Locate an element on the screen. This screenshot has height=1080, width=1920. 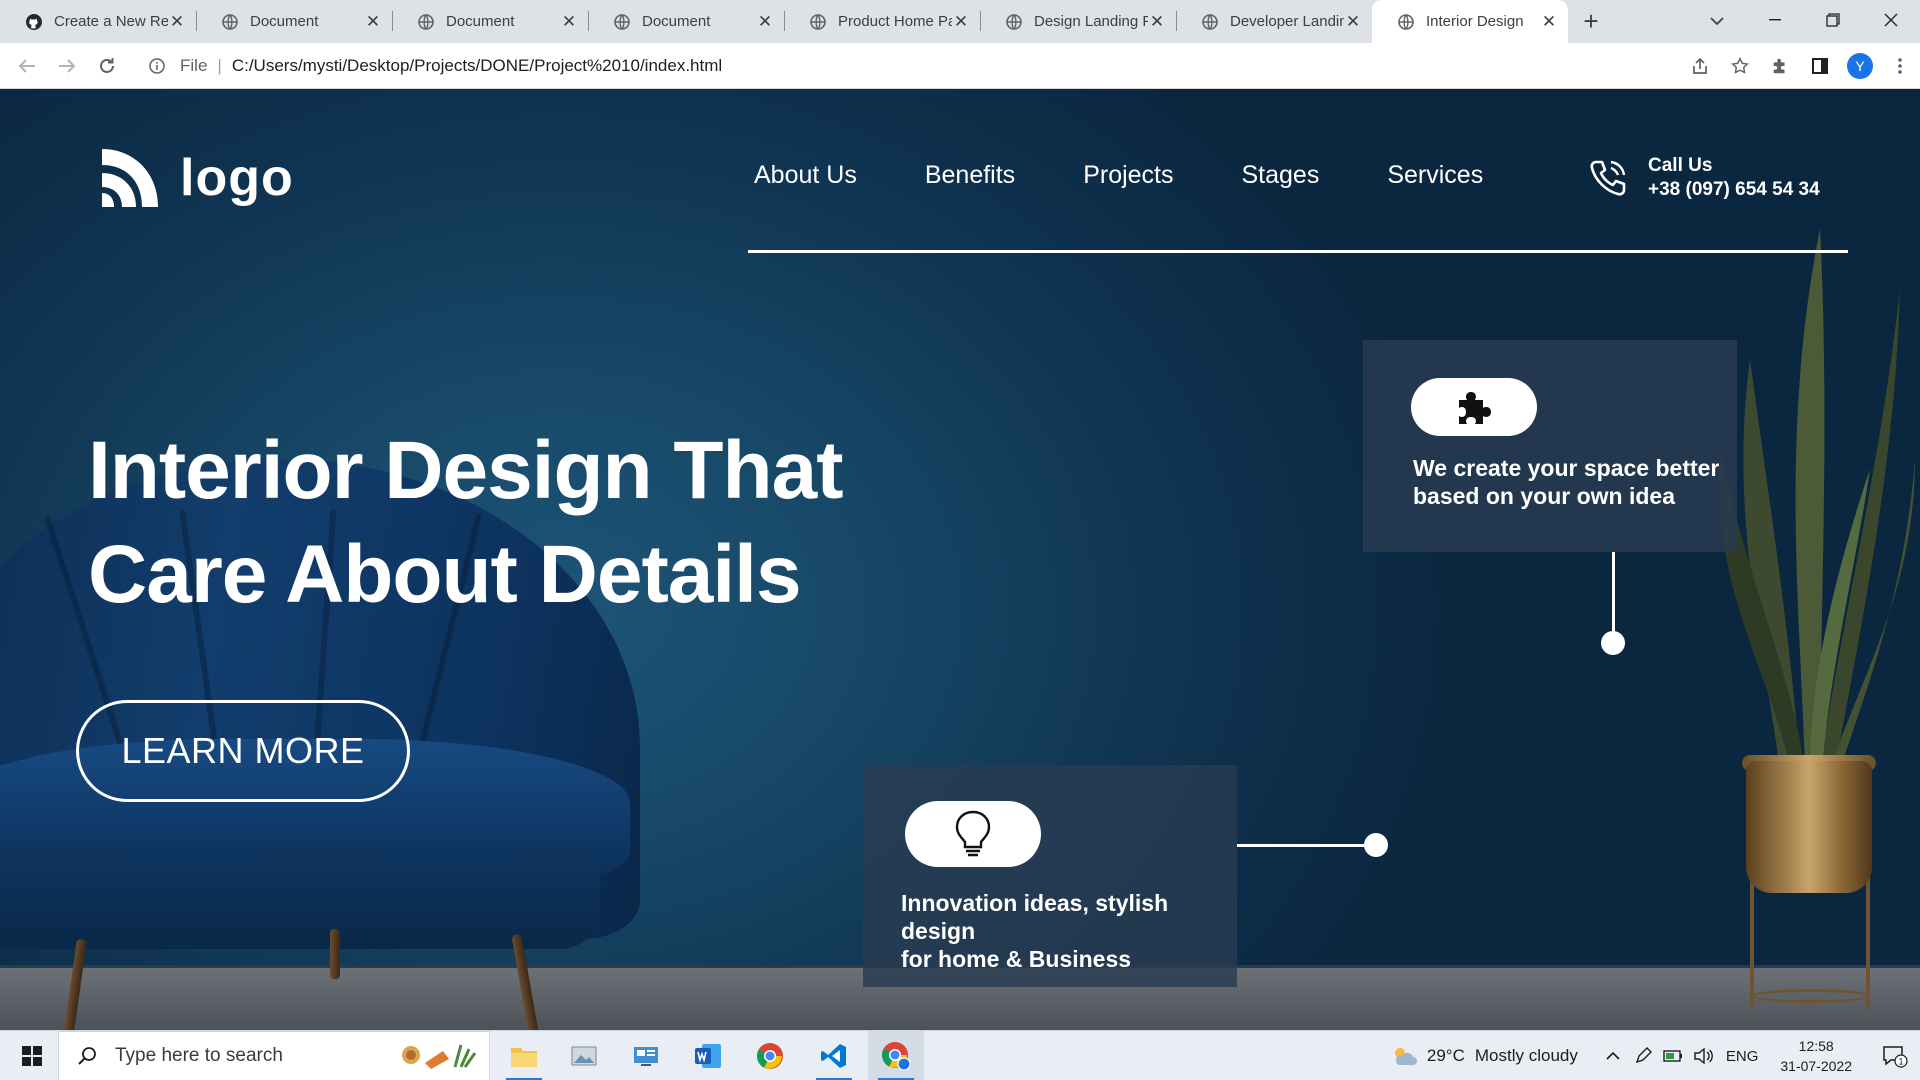
chrome-profile-app is located at coordinates (896, 1055).